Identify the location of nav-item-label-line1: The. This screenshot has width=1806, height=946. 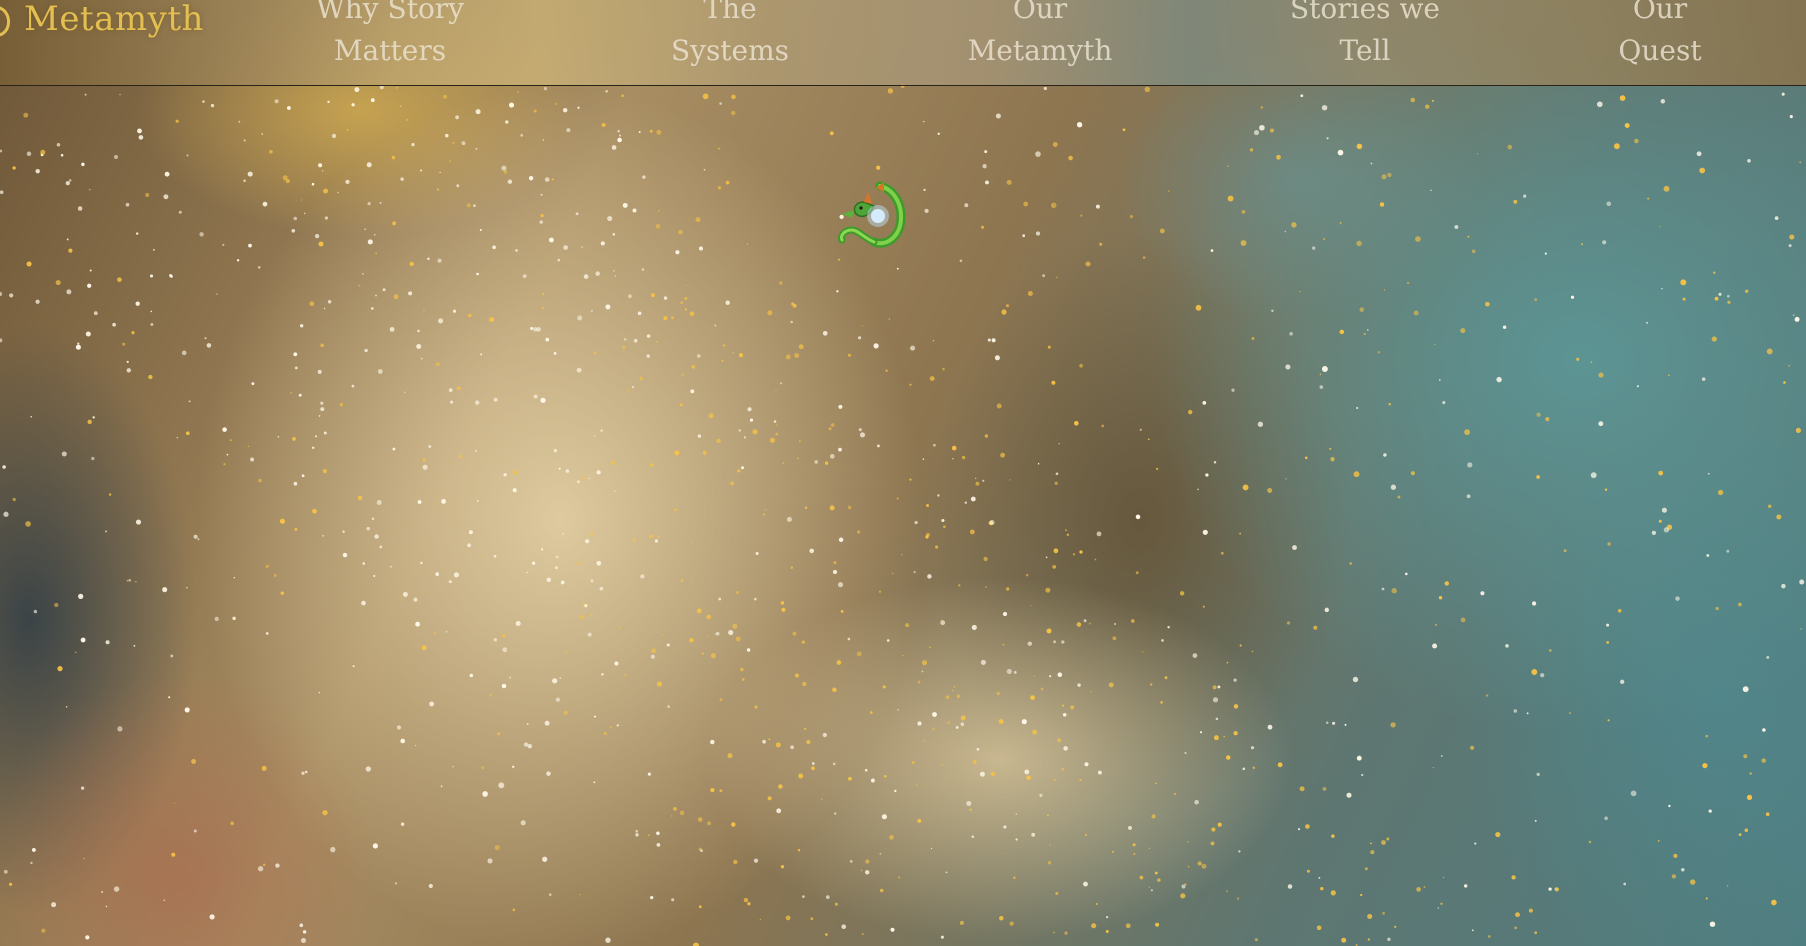
(730, 12).